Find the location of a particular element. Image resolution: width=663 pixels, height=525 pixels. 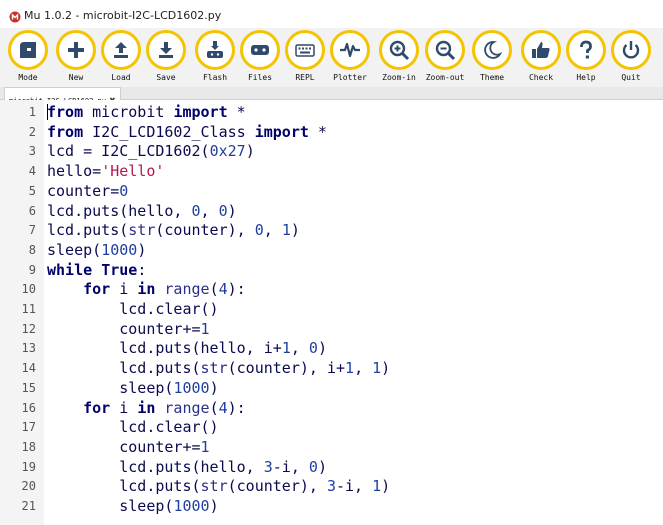

upload-icon is located at coordinates (121, 50).